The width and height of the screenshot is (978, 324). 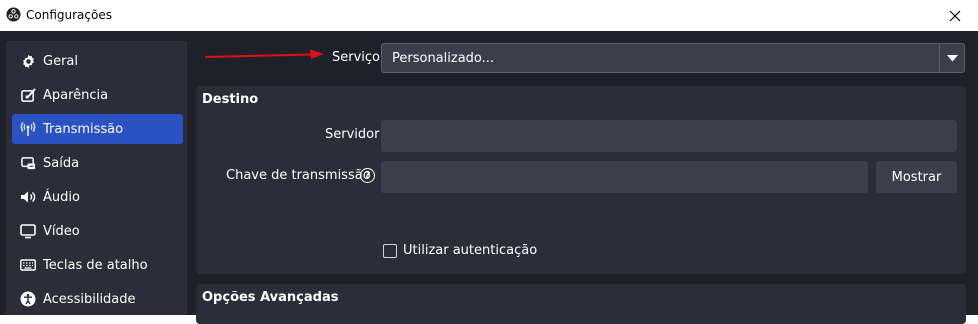 What do you see at coordinates (97, 61) in the screenshot?
I see `sidebar-item-geral: Geral` at bounding box center [97, 61].